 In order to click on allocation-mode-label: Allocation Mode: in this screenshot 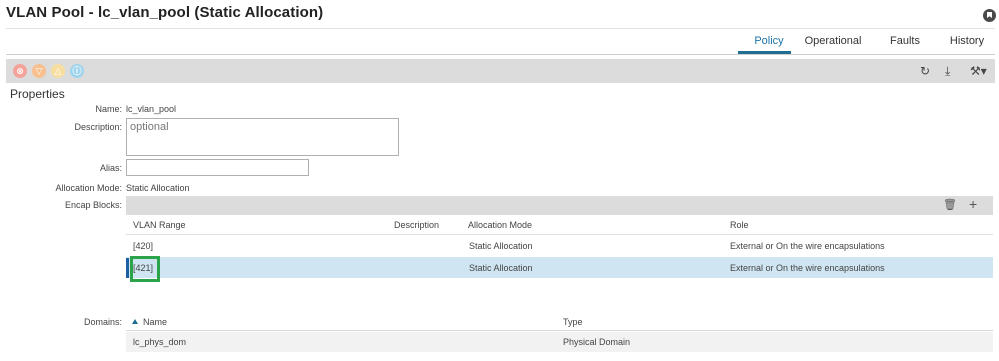, I will do `click(88, 188)`.